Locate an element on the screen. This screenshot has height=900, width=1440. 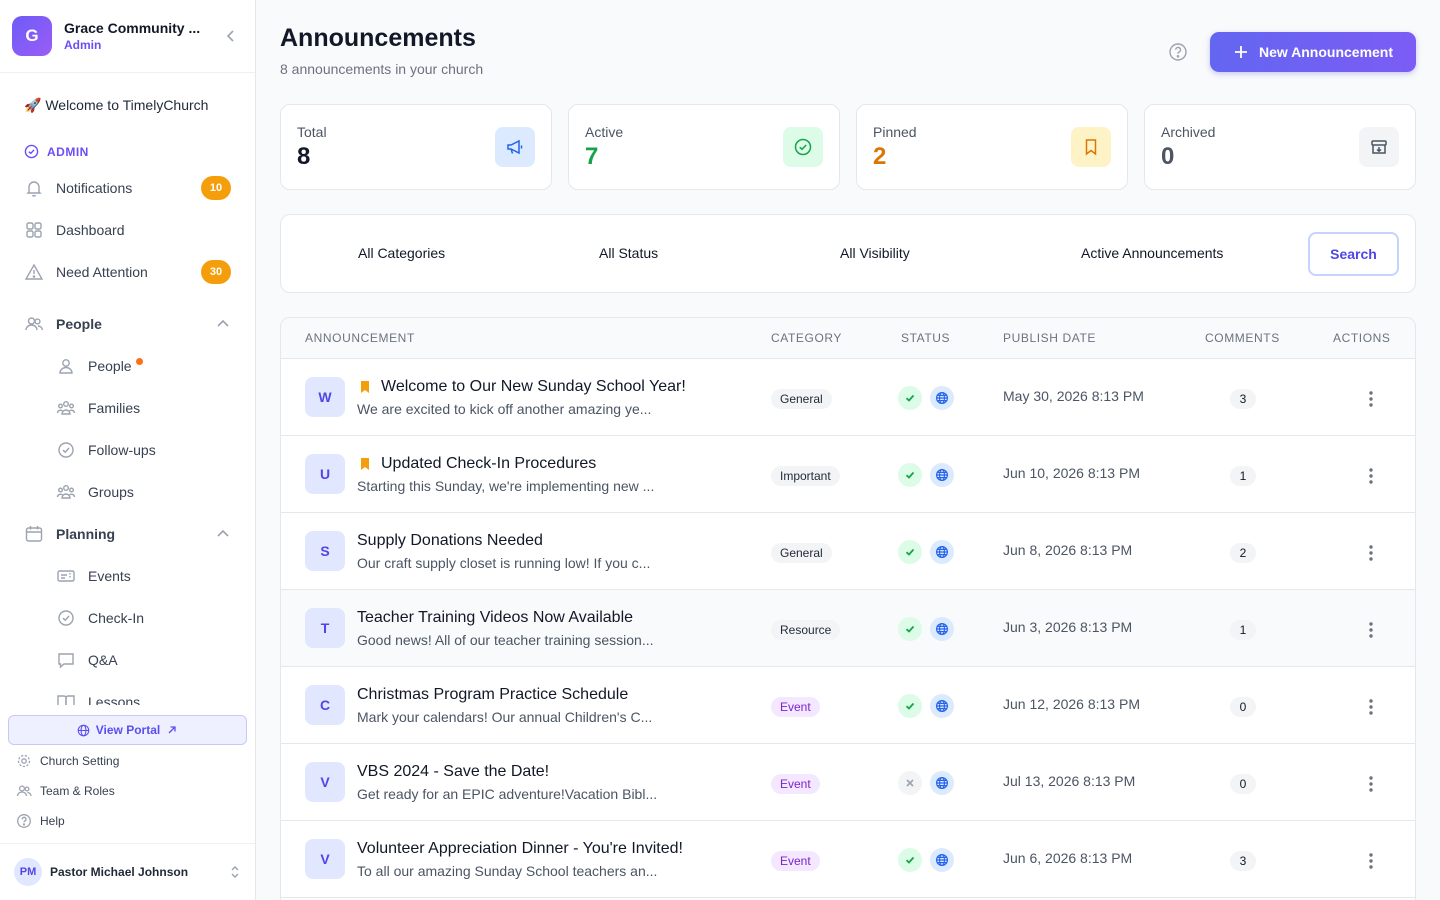
announcement-title: Supply Donations Needed is located at coordinates (450, 541).